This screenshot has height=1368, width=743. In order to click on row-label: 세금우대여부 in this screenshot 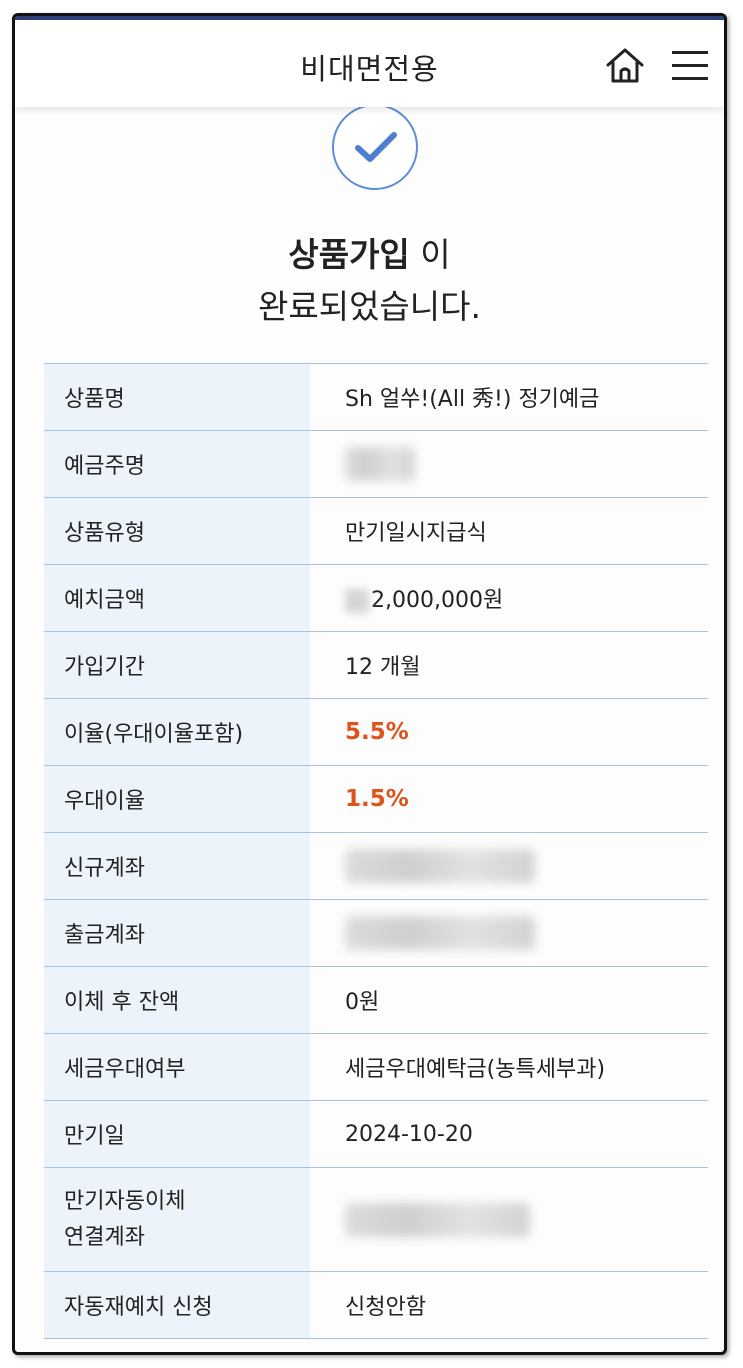, I will do `click(177, 1067)`.